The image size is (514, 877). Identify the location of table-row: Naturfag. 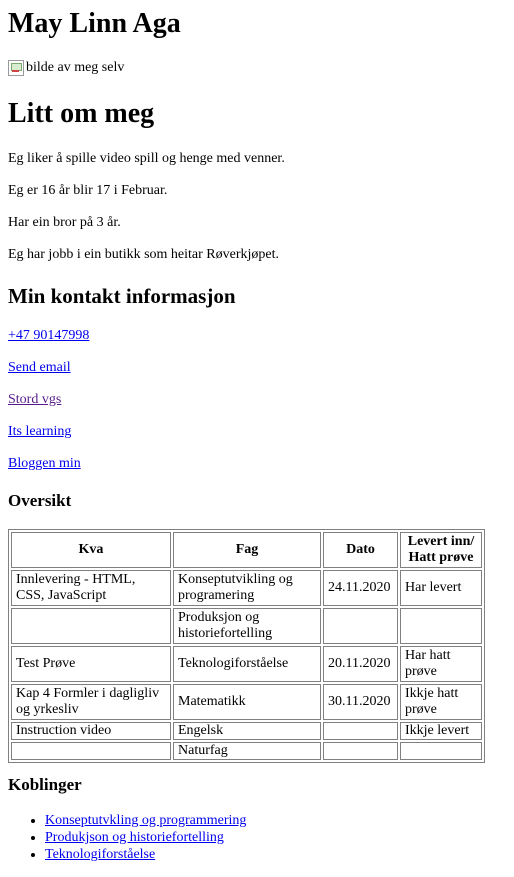
(246, 751).